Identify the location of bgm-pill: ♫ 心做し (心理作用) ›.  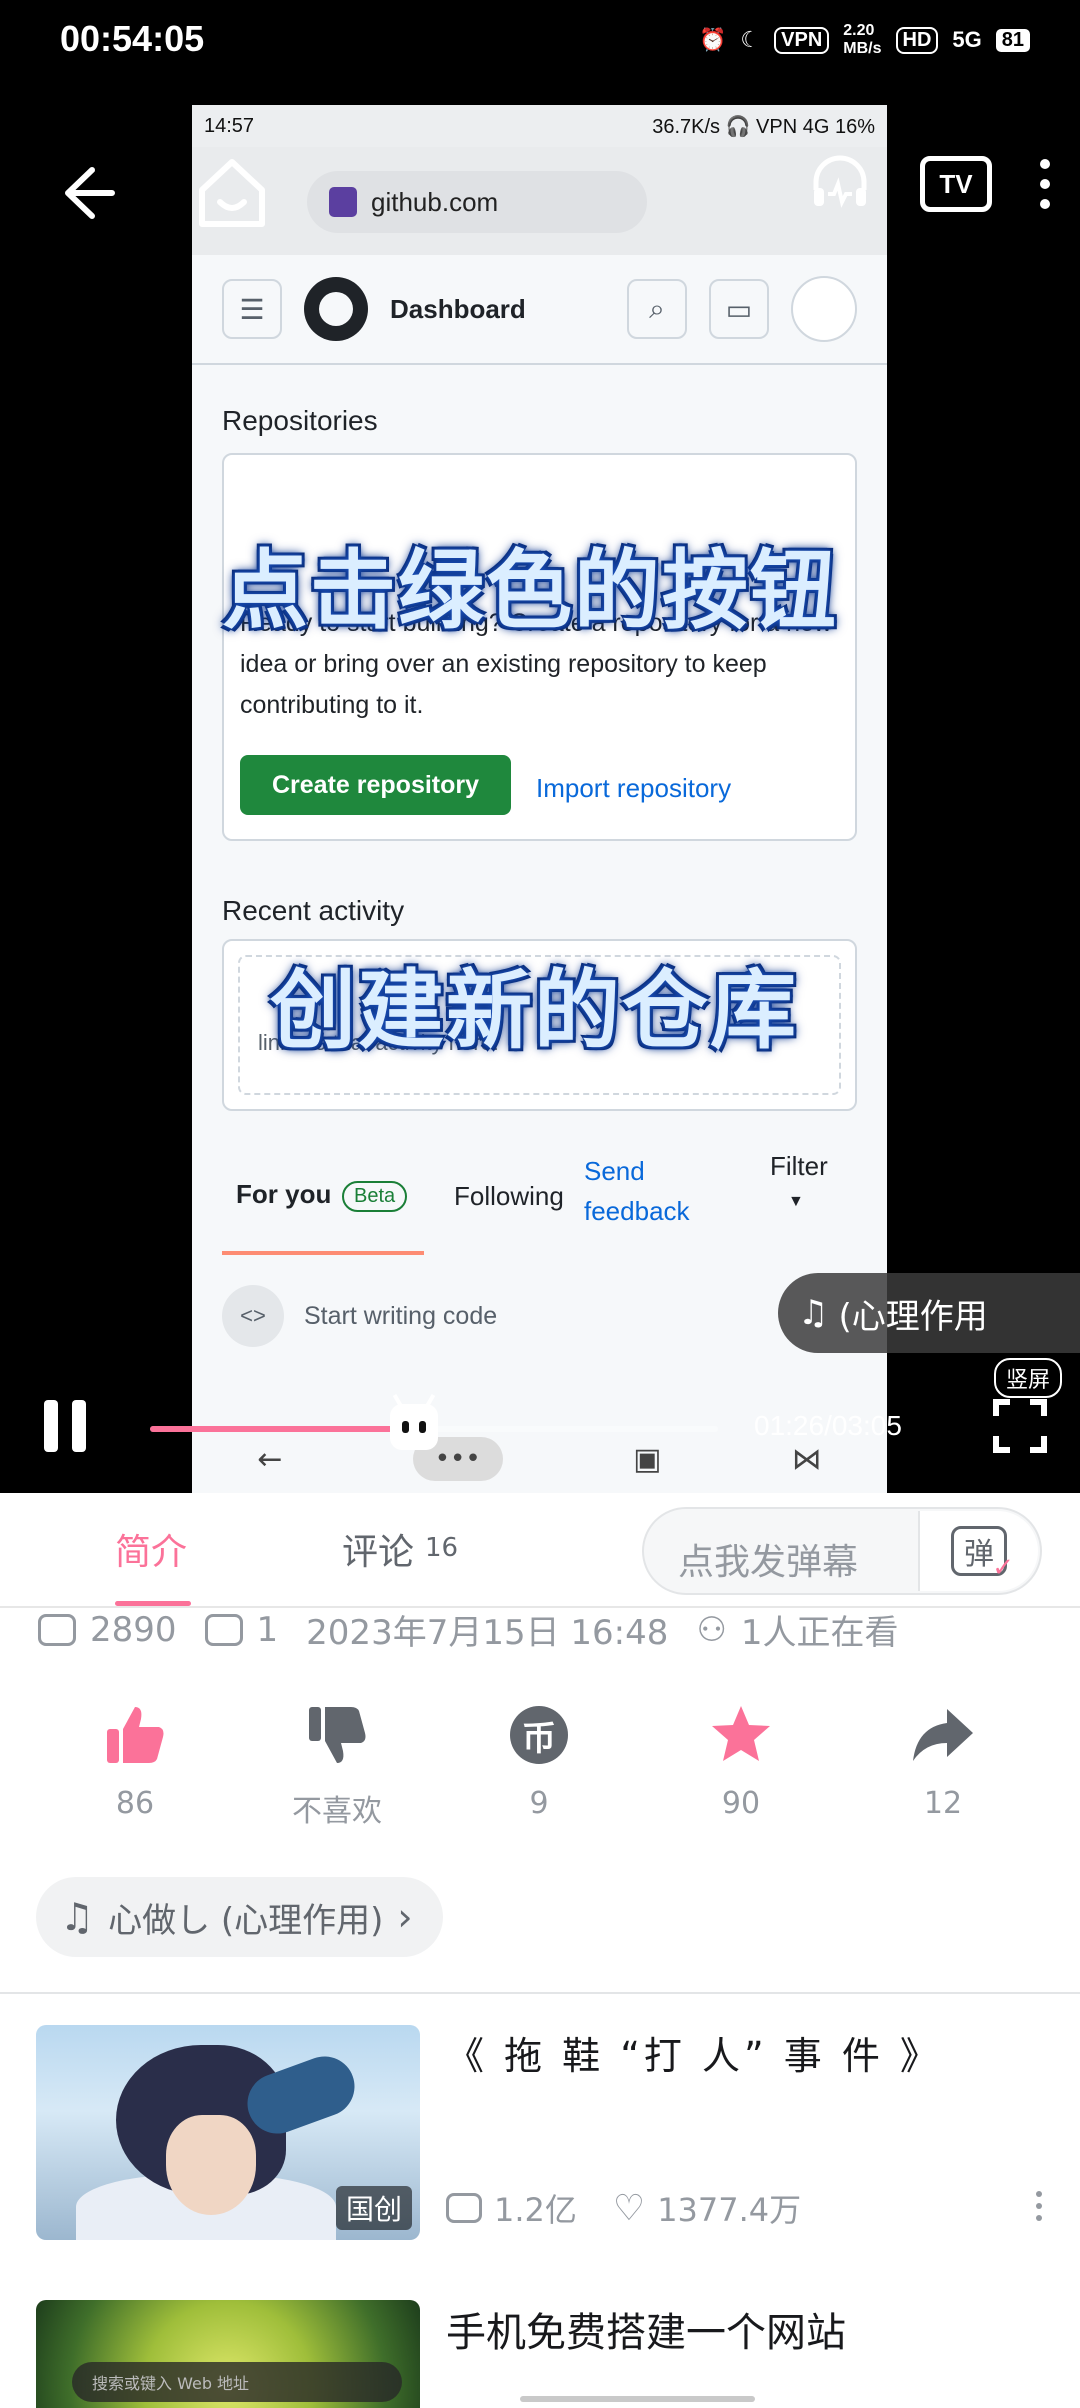
(239, 1917).